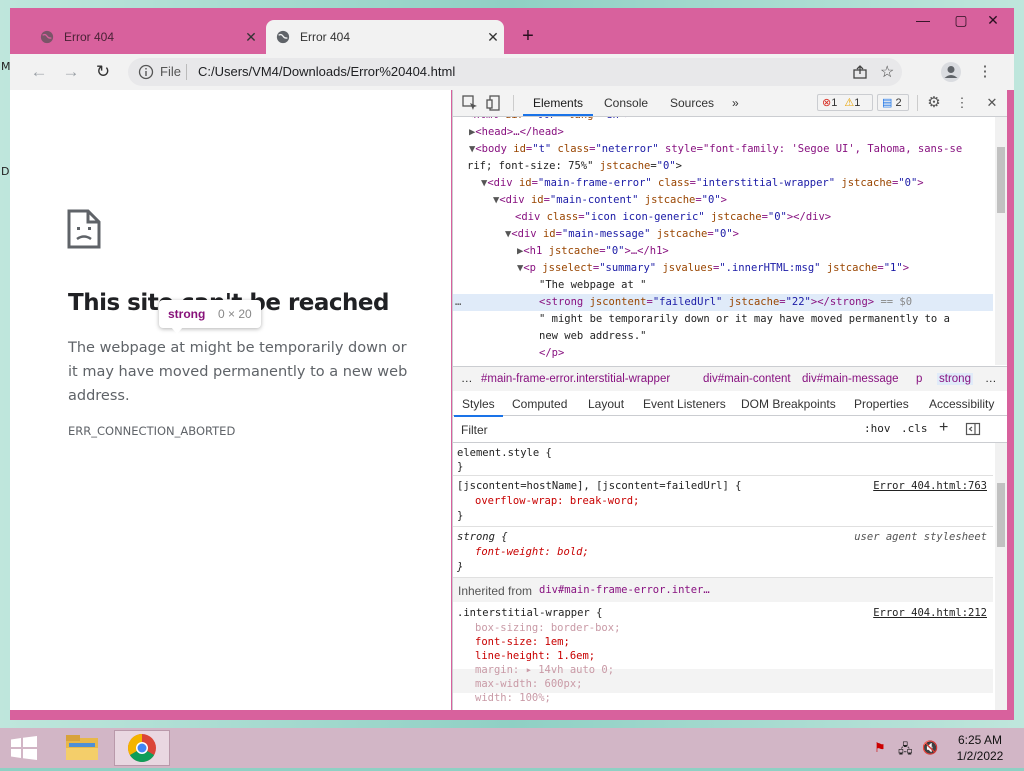 The image size is (1024, 771). I want to click on system-clock: 6:25 AM 1/2/2022, so click(980, 748).